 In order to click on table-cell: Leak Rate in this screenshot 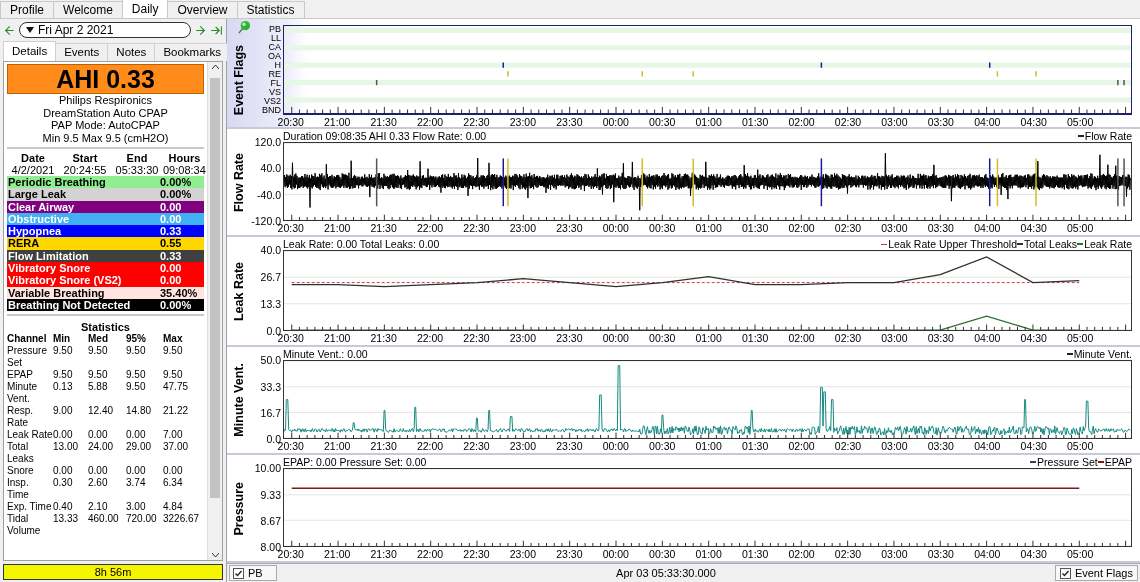, I will do `click(30, 435)`.